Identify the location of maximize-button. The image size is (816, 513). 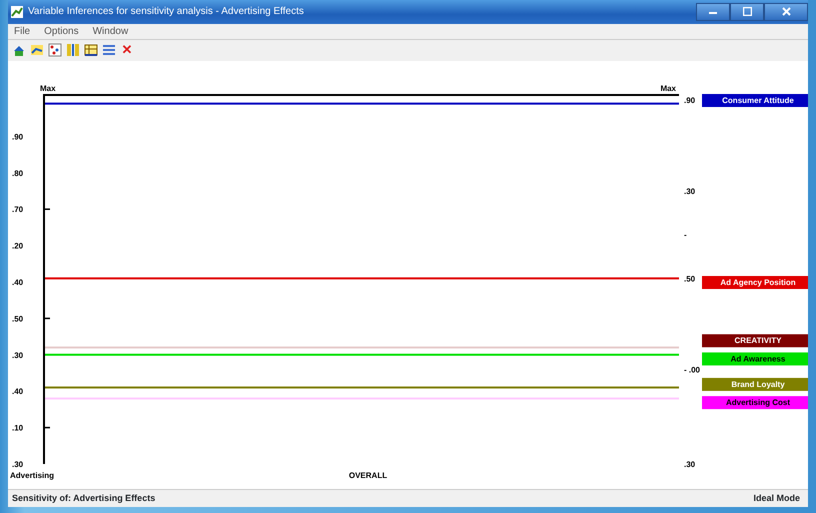
(747, 11).